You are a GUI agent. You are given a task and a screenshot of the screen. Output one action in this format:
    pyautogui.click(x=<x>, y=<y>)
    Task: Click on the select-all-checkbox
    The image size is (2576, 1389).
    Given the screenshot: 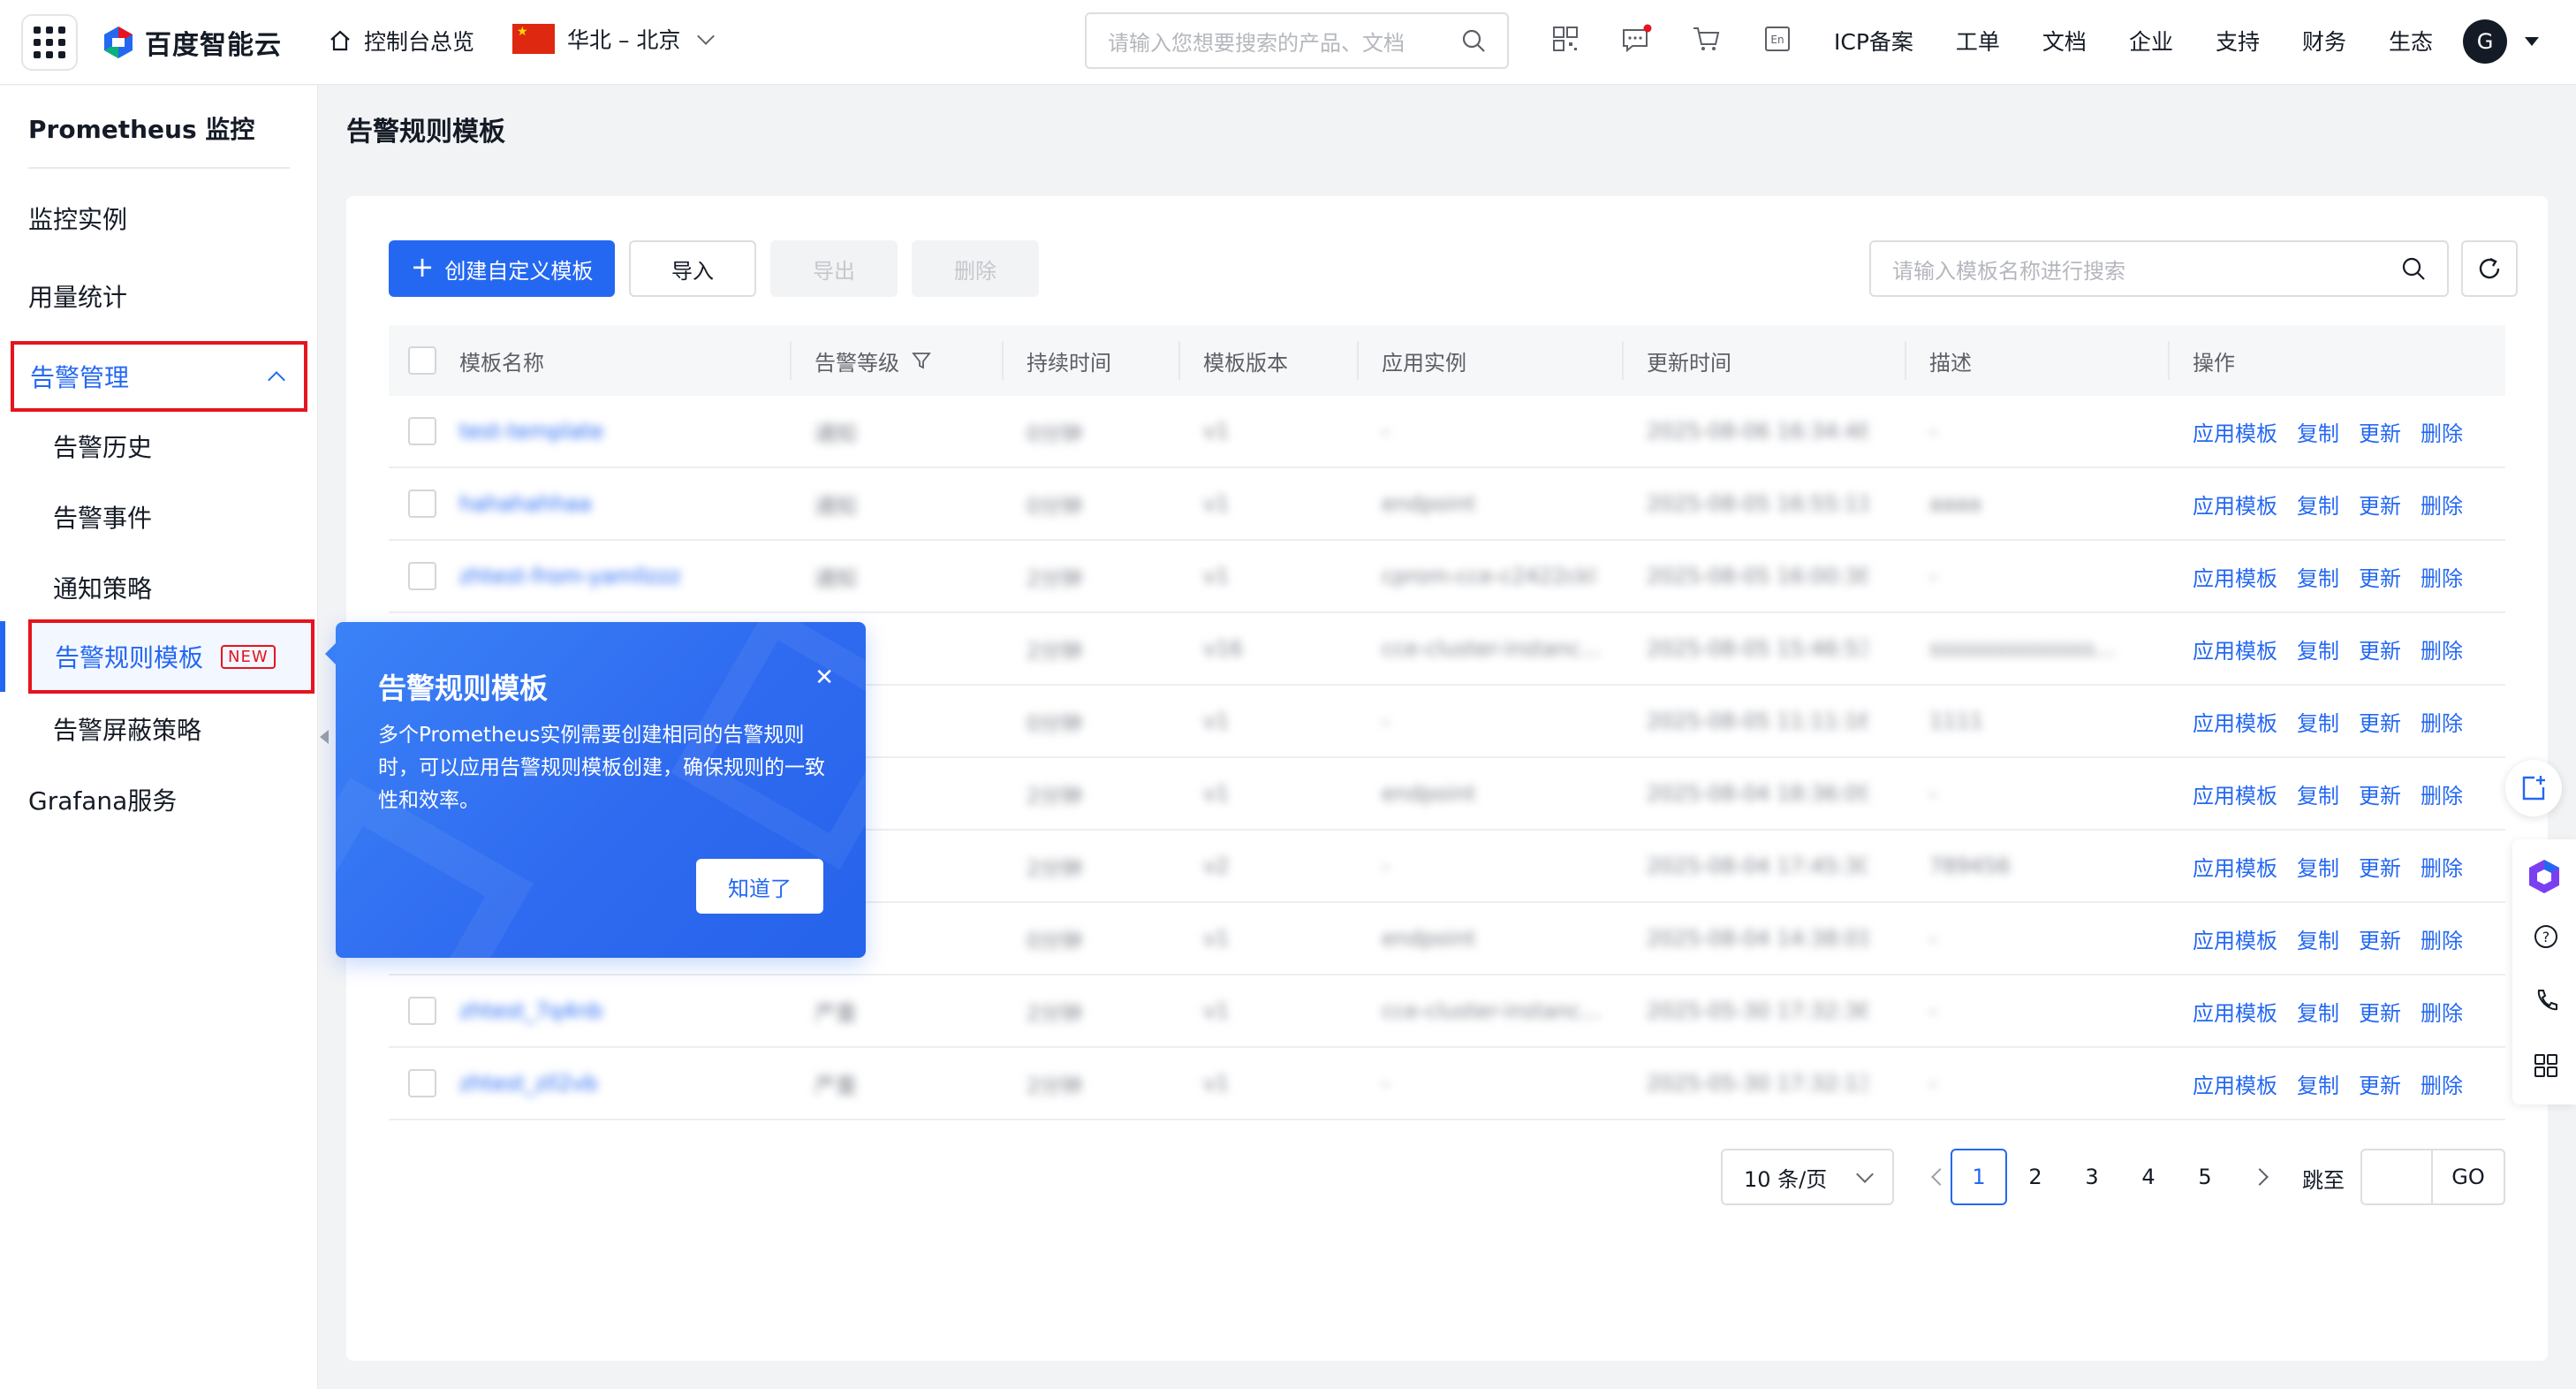 What is the action you would take?
    pyautogui.click(x=422, y=360)
    